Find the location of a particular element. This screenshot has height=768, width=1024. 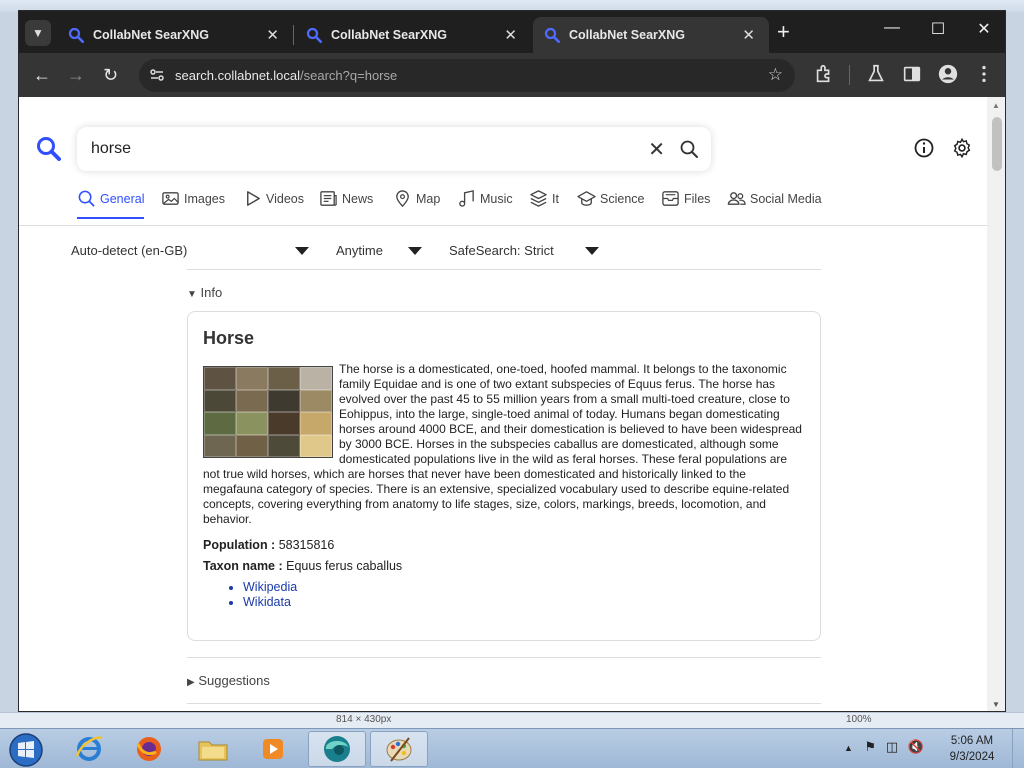

tab-science: Science is located at coordinates (610, 204).